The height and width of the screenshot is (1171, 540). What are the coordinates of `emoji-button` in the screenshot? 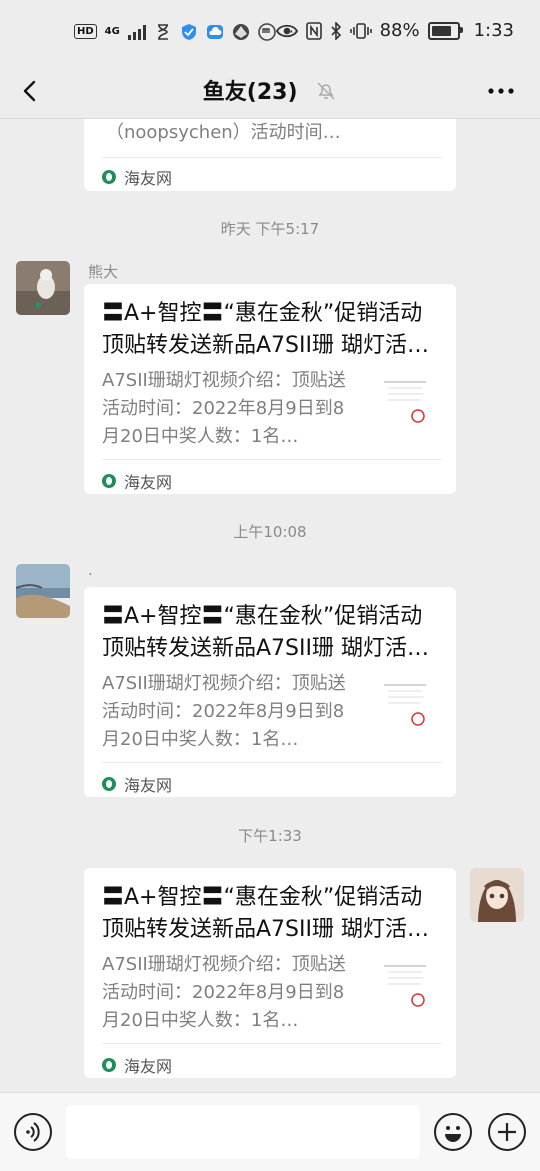 It's located at (453, 1132).